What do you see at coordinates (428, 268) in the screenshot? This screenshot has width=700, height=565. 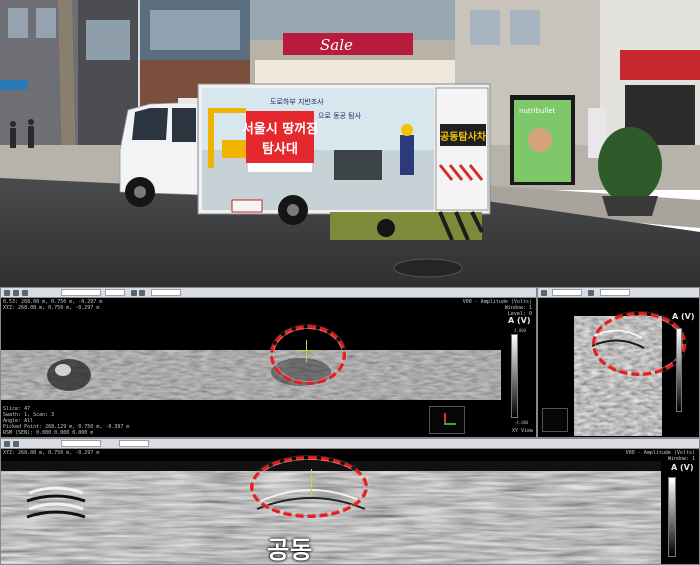 I see `manhole` at bounding box center [428, 268].